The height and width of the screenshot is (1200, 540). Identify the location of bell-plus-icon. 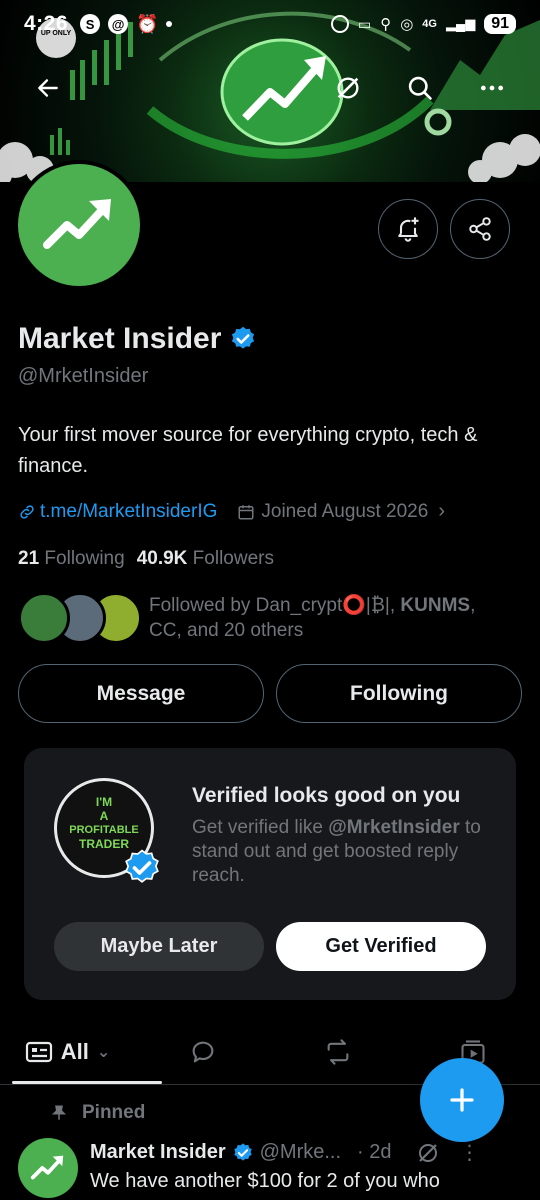
(408, 229).